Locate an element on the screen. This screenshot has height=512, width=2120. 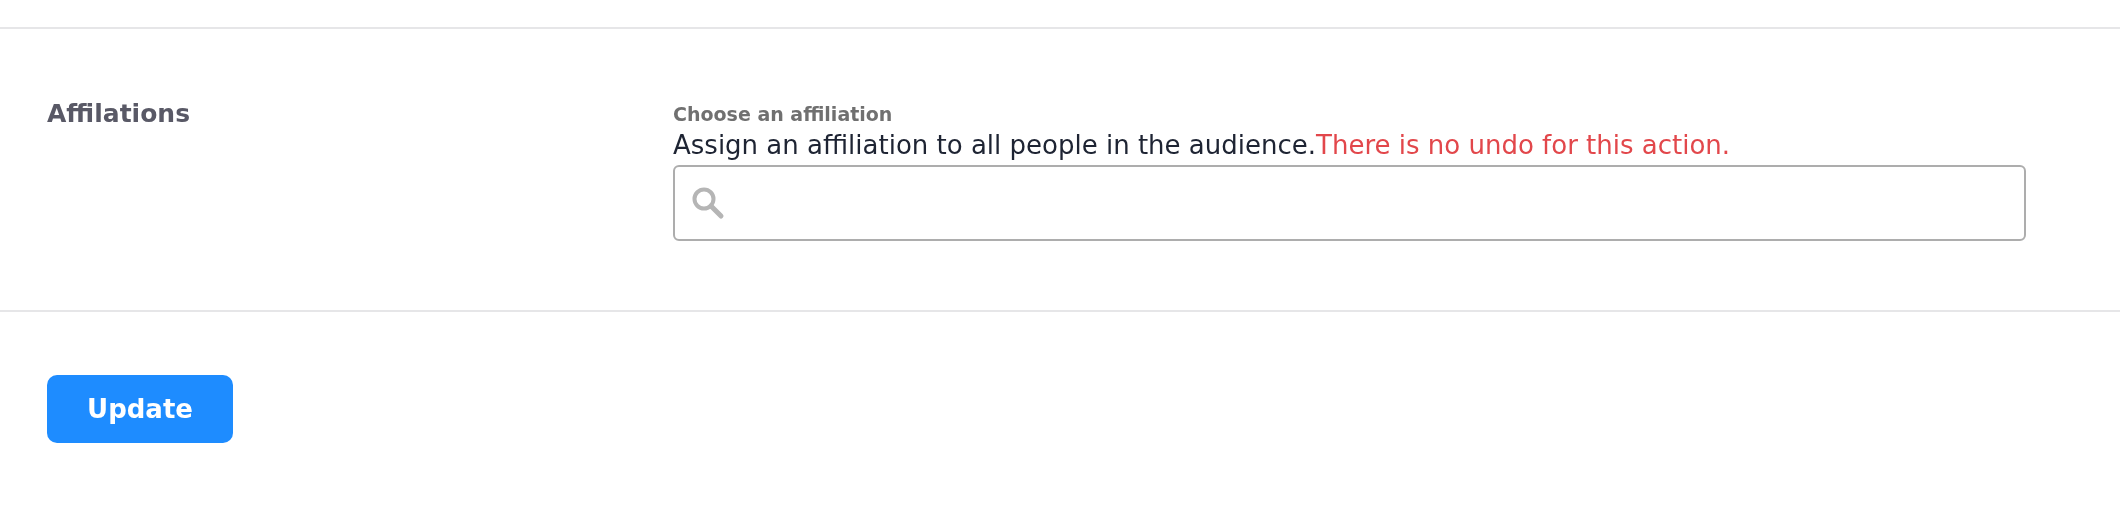
update-button: Update is located at coordinates (140, 409).